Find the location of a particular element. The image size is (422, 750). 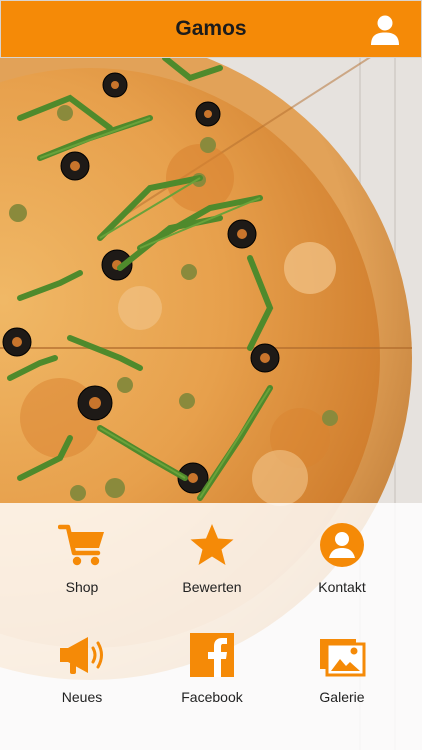

menu-item-label: Bewerten is located at coordinates (212, 587).